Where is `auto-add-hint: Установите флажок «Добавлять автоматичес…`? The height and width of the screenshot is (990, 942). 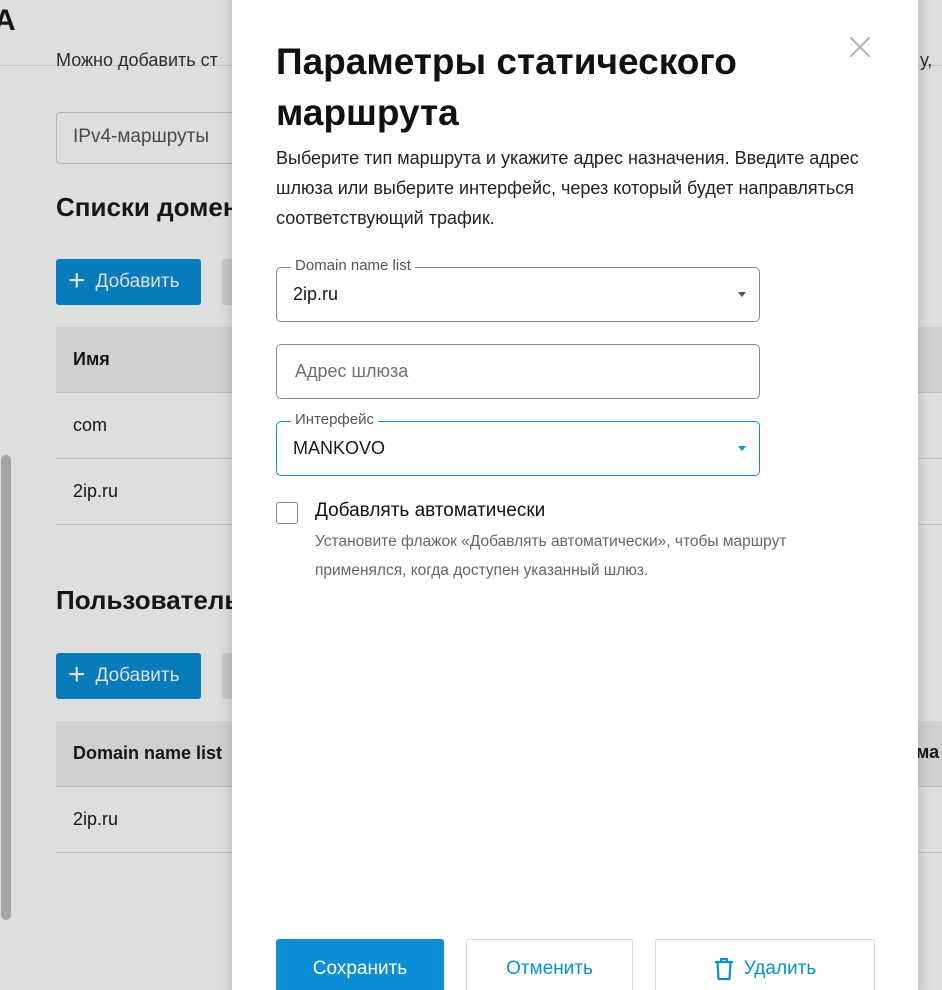
auto-add-hint: Установите флажок «Добавлять автоматичес… is located at coordinates (551, 556).